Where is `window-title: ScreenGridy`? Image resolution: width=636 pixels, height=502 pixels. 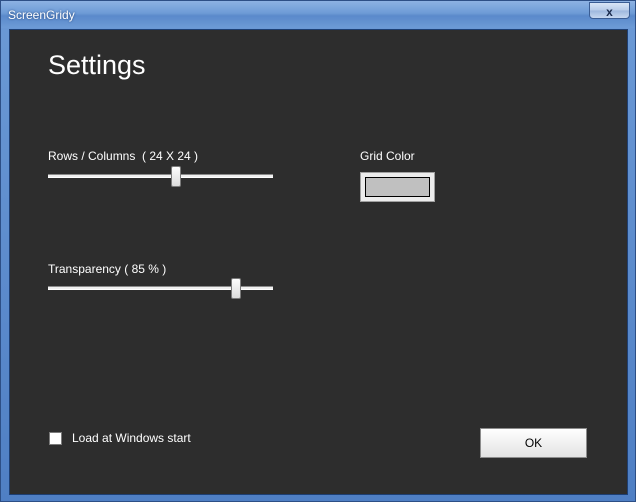
window-title: ScreenGridy is located at coordinates (41, 15).